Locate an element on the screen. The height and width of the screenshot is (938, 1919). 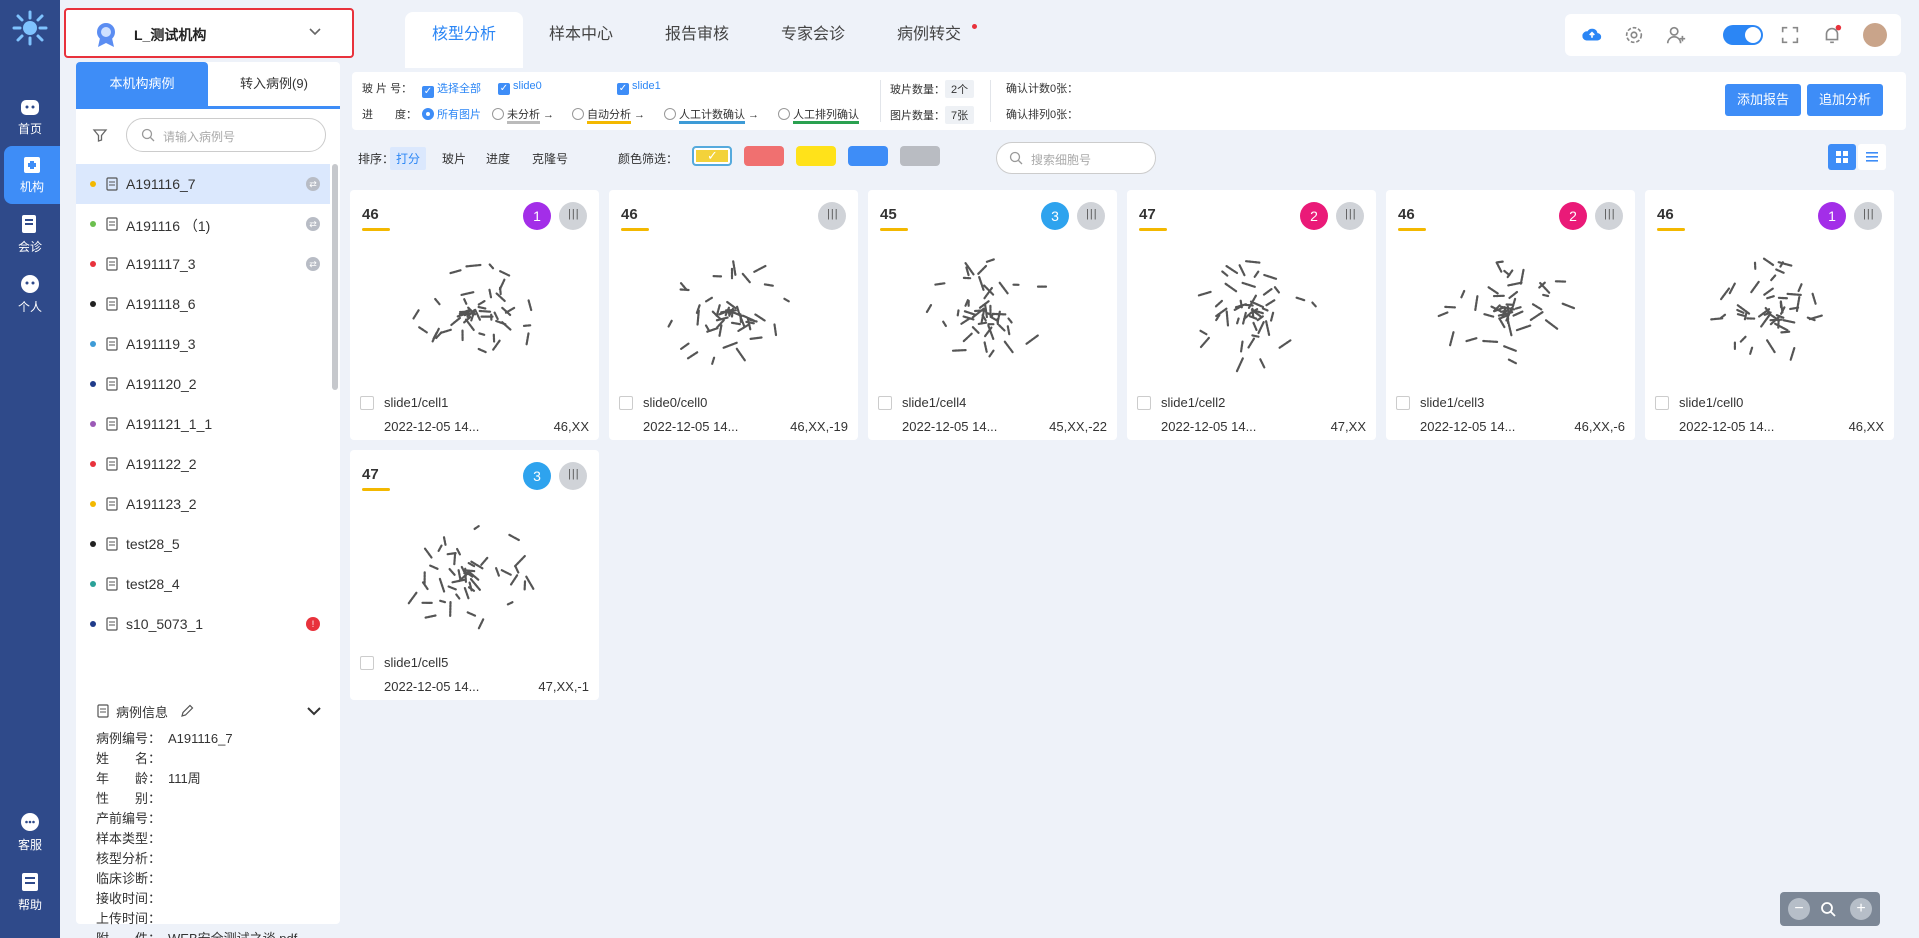
select-all-checkbox: 选择全部 is located at coordinates (451, 89).